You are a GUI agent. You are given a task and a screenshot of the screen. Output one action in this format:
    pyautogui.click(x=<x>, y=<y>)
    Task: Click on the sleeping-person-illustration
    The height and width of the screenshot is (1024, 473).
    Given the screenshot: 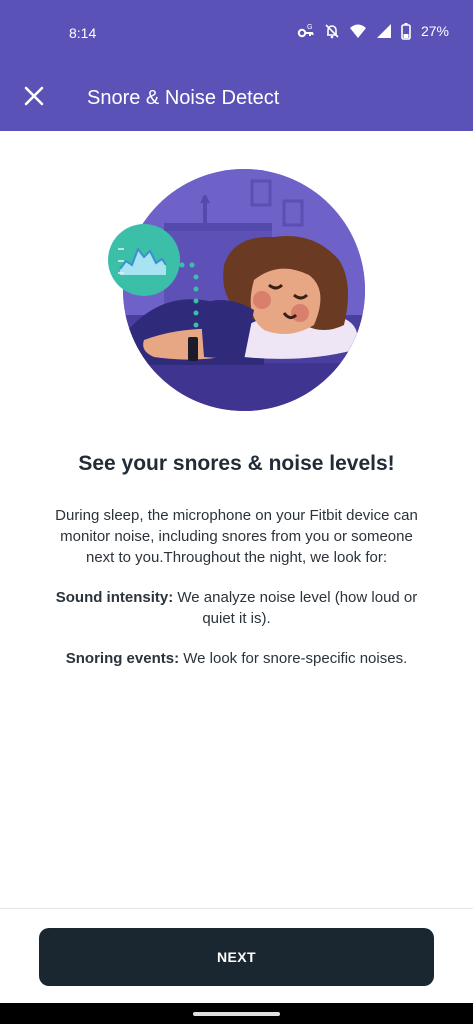 What is the action you would take?
    pyautogui.click(x=235, y=290)
    